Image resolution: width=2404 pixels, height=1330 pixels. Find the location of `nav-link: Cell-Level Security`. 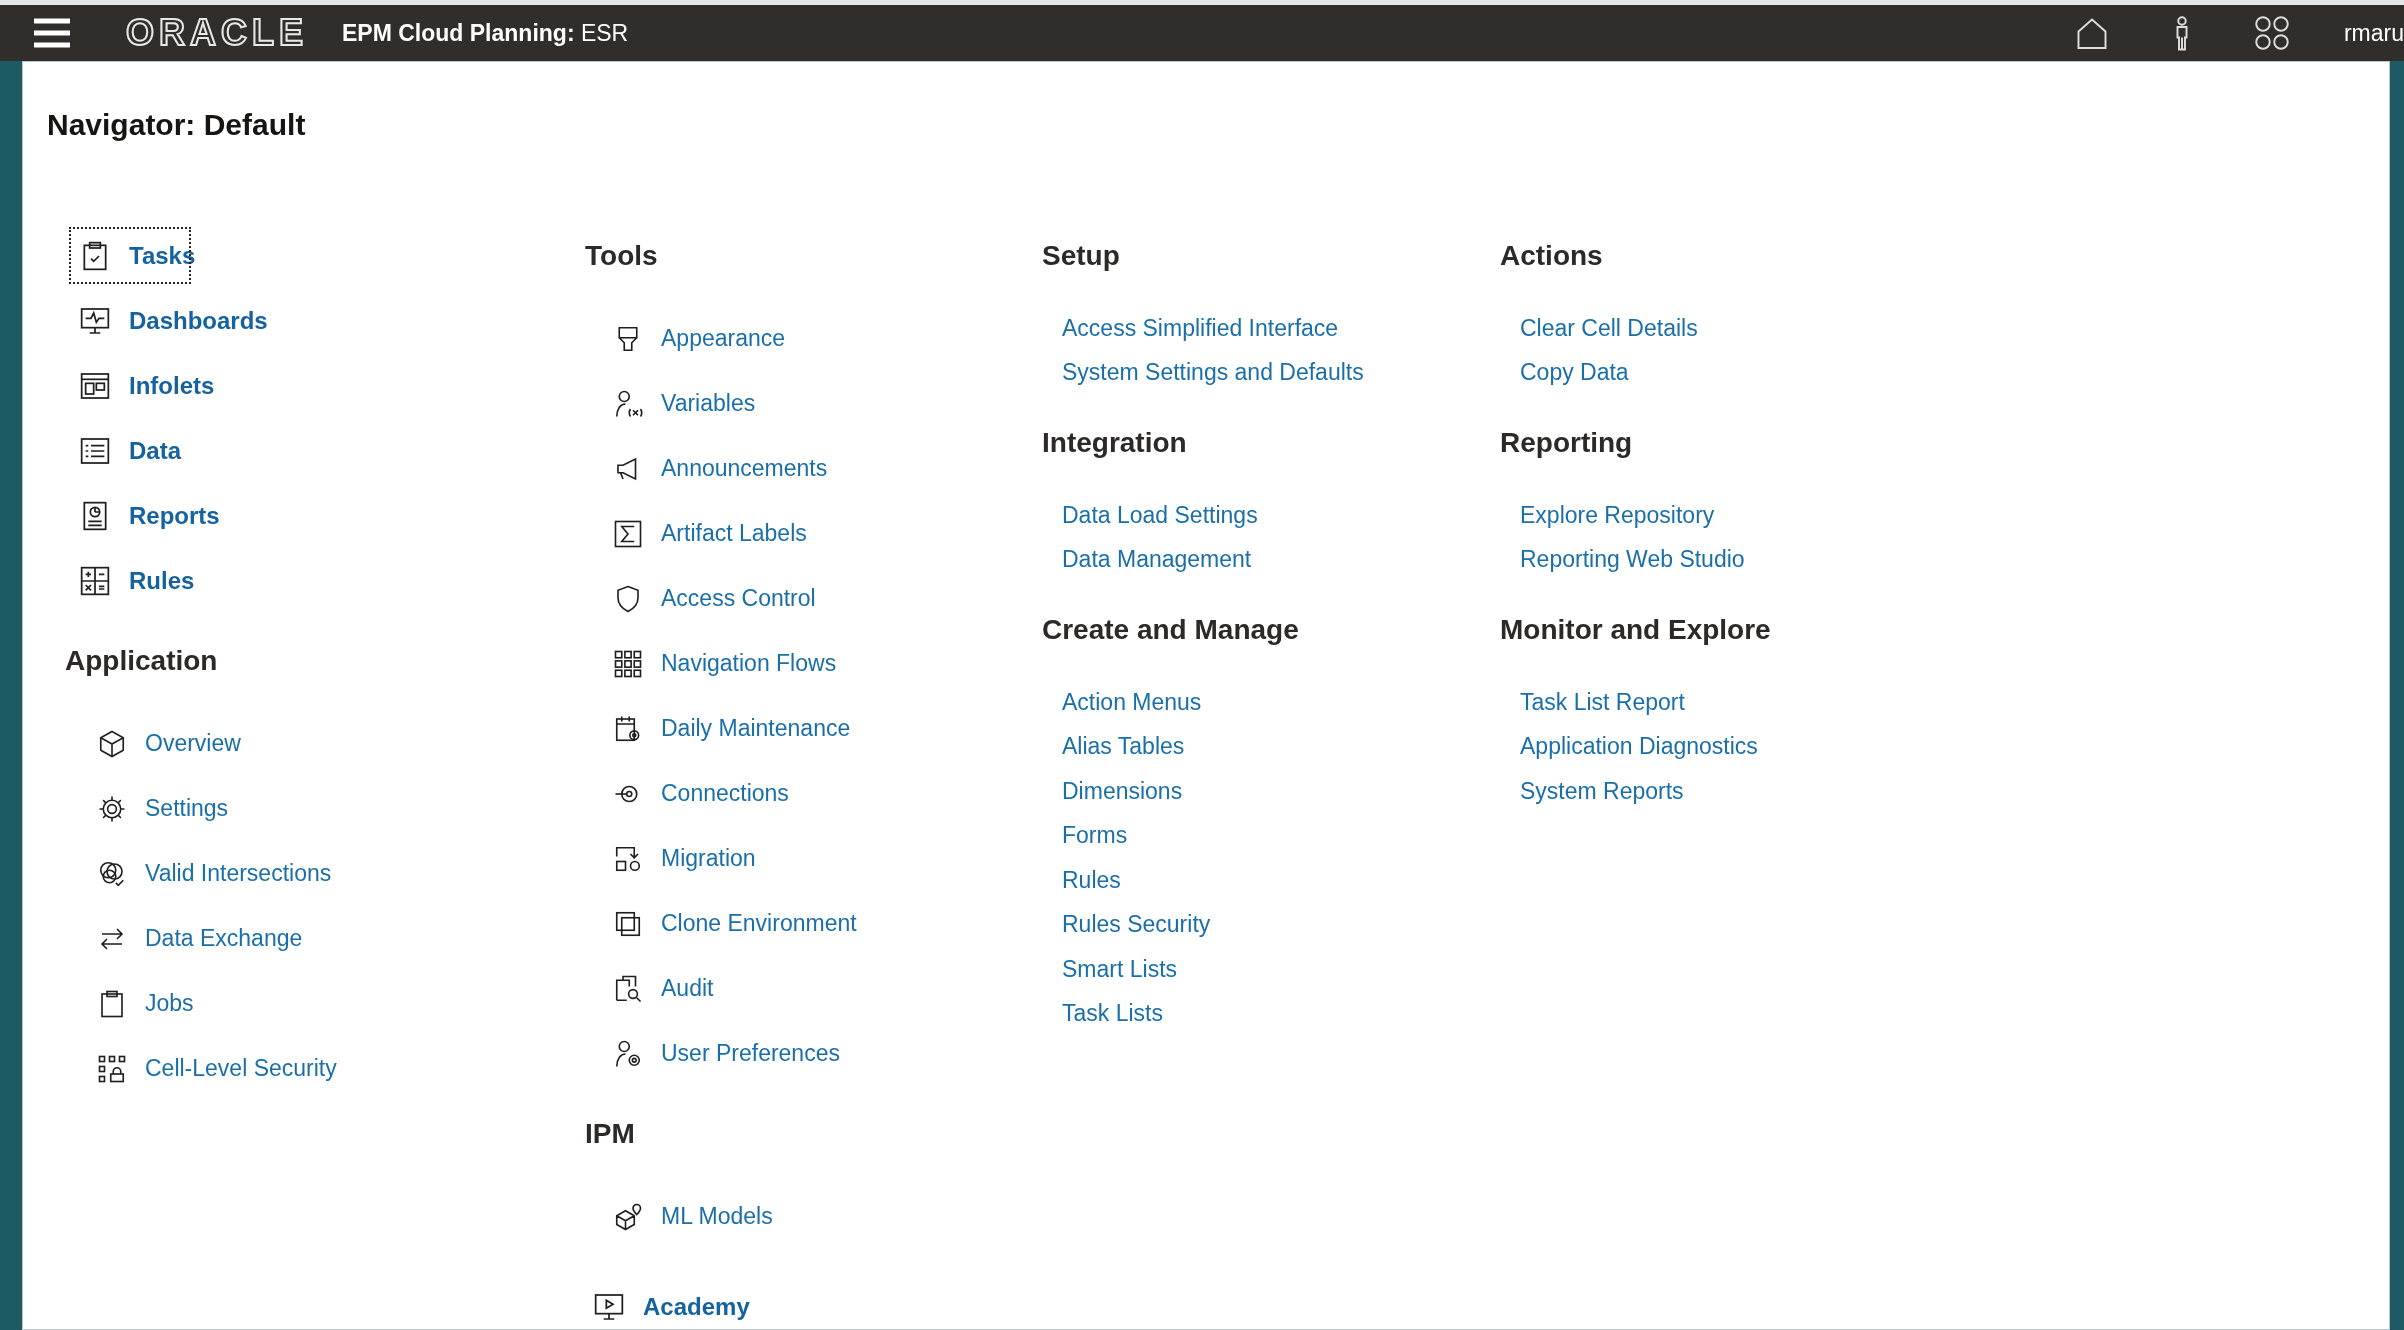

nav-link: Cell-Level Security is located at coordinates (201, 1068).